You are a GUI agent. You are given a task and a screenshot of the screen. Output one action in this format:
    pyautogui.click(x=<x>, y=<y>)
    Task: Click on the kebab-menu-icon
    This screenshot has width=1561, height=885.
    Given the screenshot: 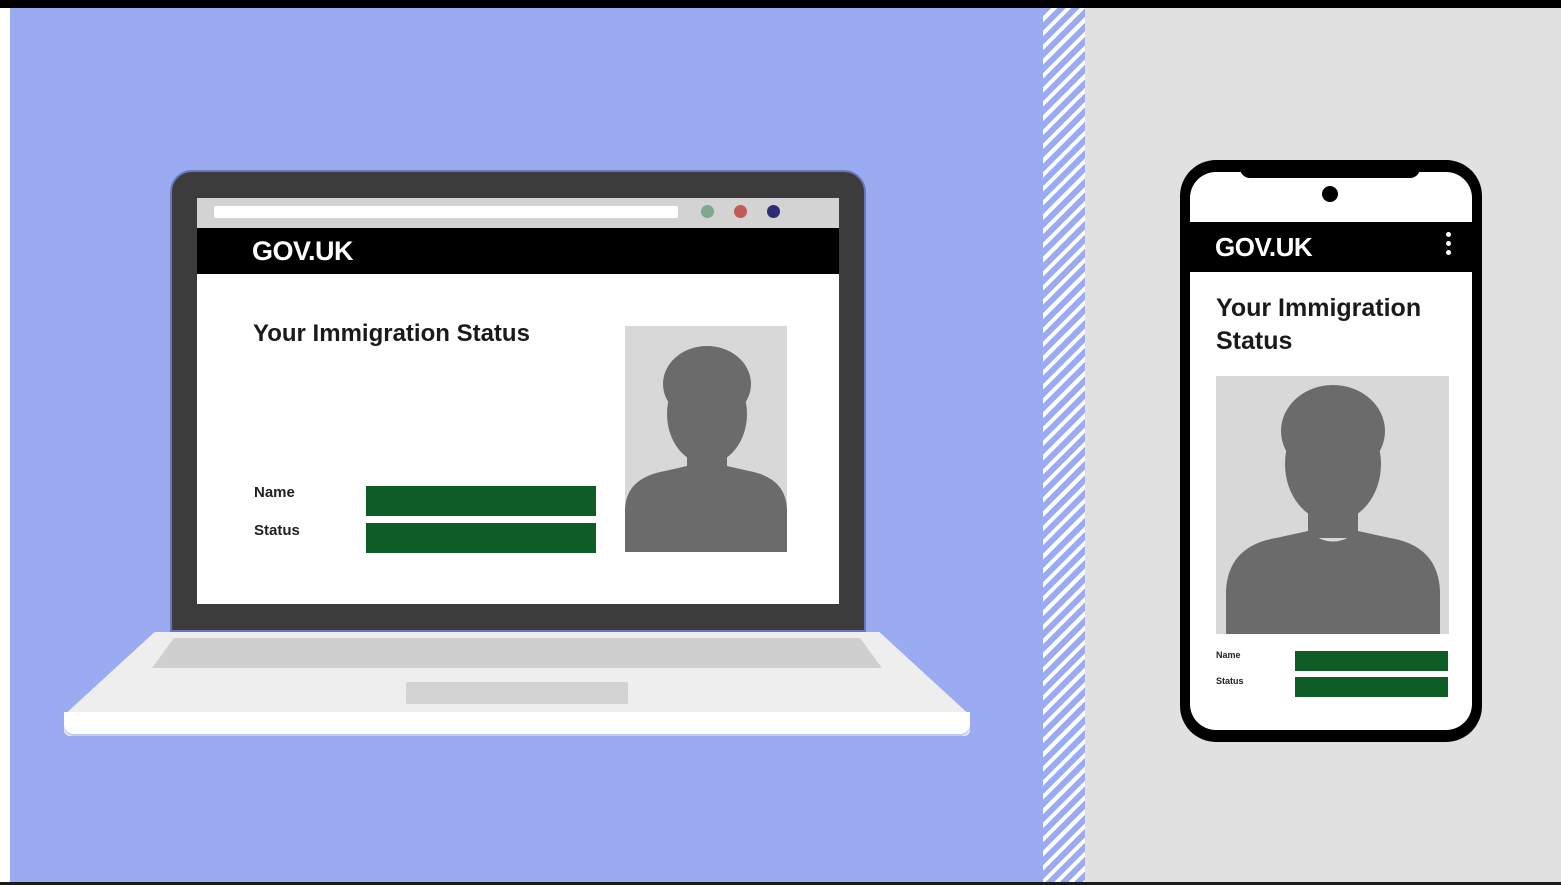 What is the action you would take?
    pyautogui.click(x=1448, y=247)
    